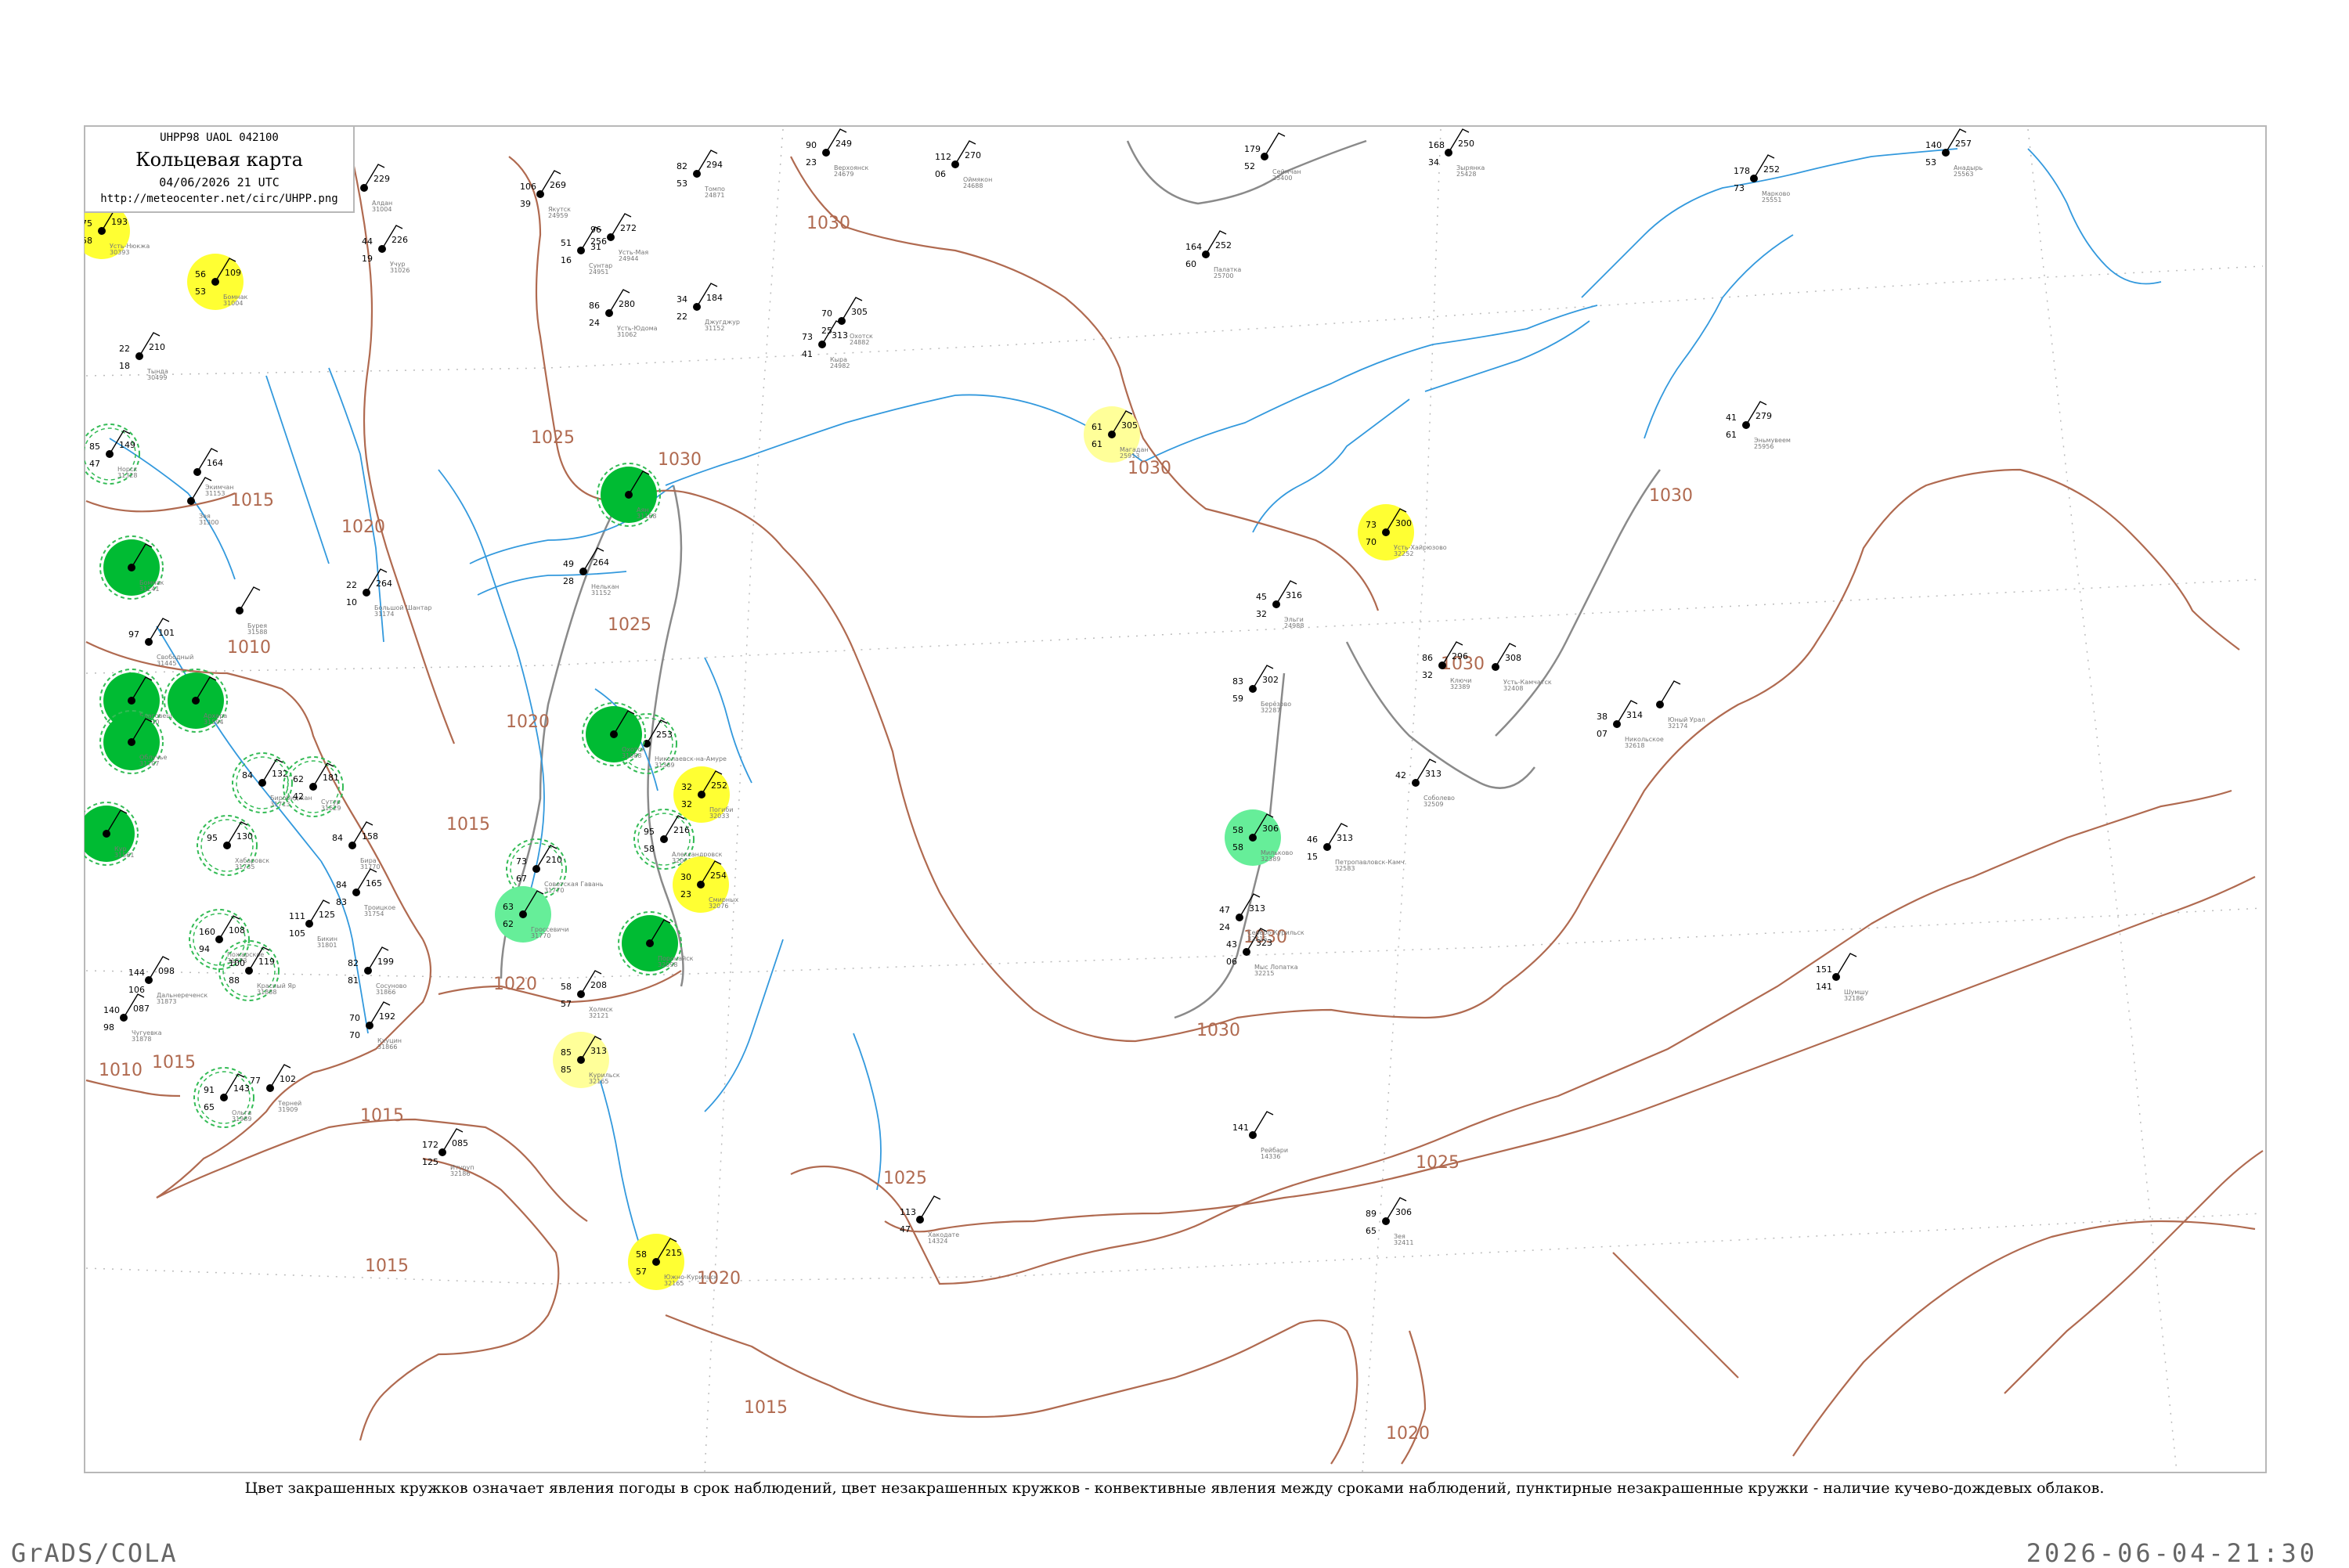 The width and height of the screenshot is (2349, 1568). I want to click on station-name: Южно-Курильск, so click(691, 1277).